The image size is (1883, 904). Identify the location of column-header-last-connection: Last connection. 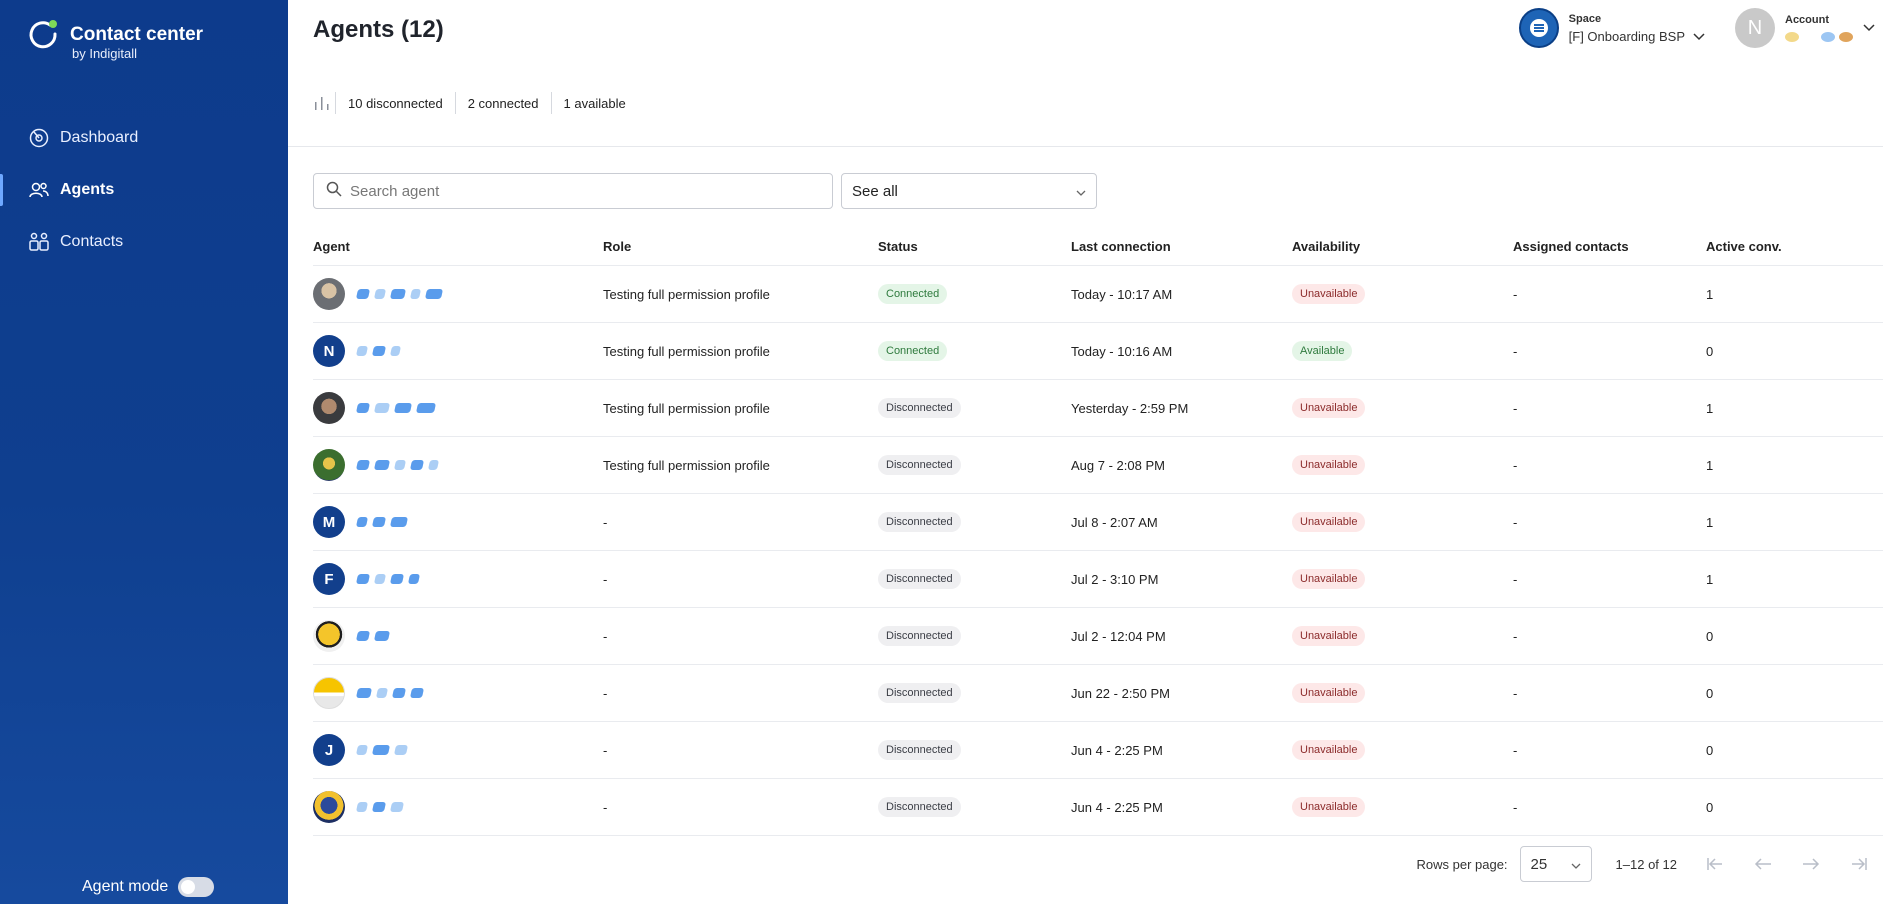
(1181, 246).